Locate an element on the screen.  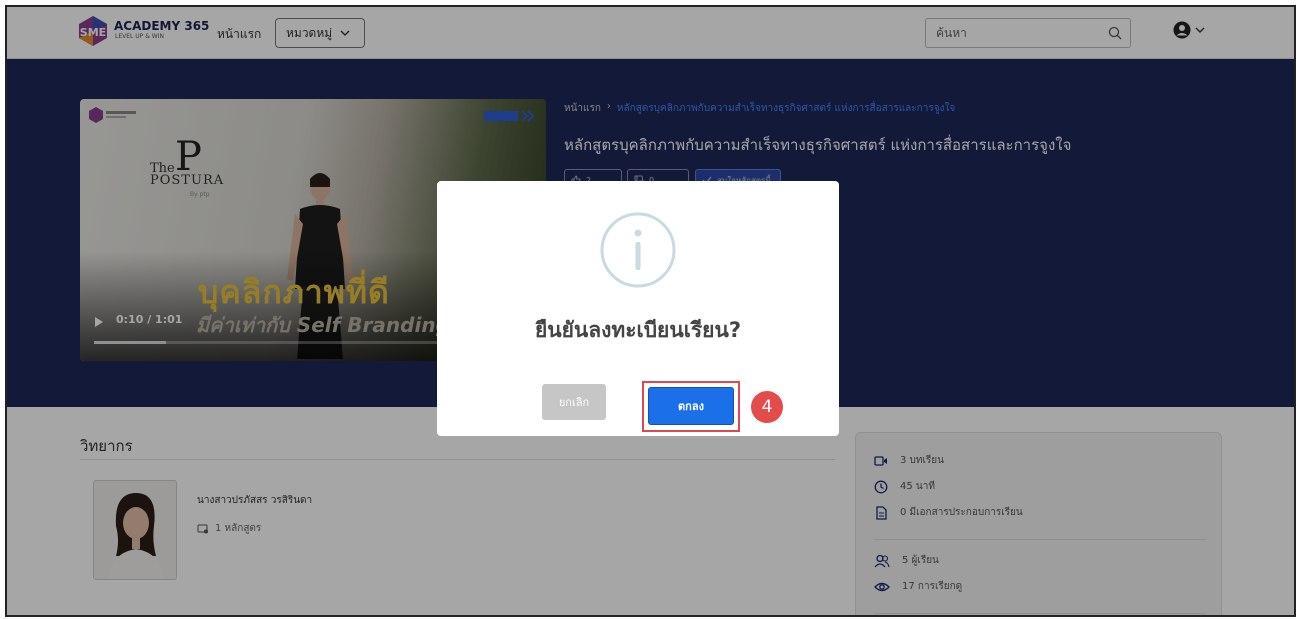
enroll-confirm-dialog: ยืนยันลงทะเบียนเรียน? ยกเลิก ตกลง 4 is located at coordinates (638, 308).